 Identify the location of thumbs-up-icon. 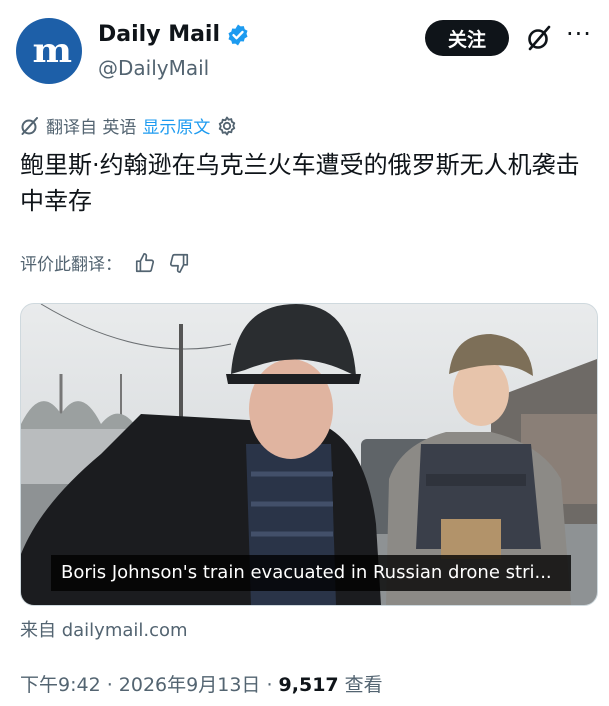
(145, 263).